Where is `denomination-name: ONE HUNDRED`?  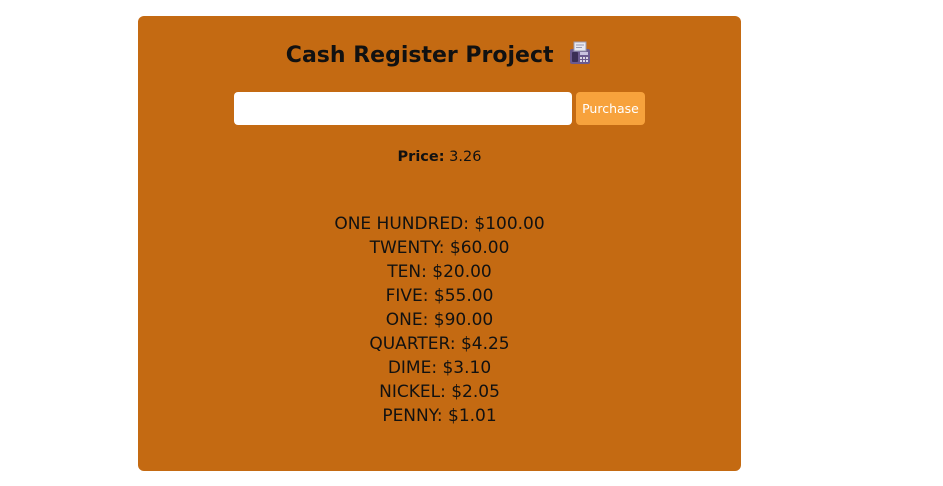
denomination-name: ONE HUNDRED is located at coordinates (399, 224).